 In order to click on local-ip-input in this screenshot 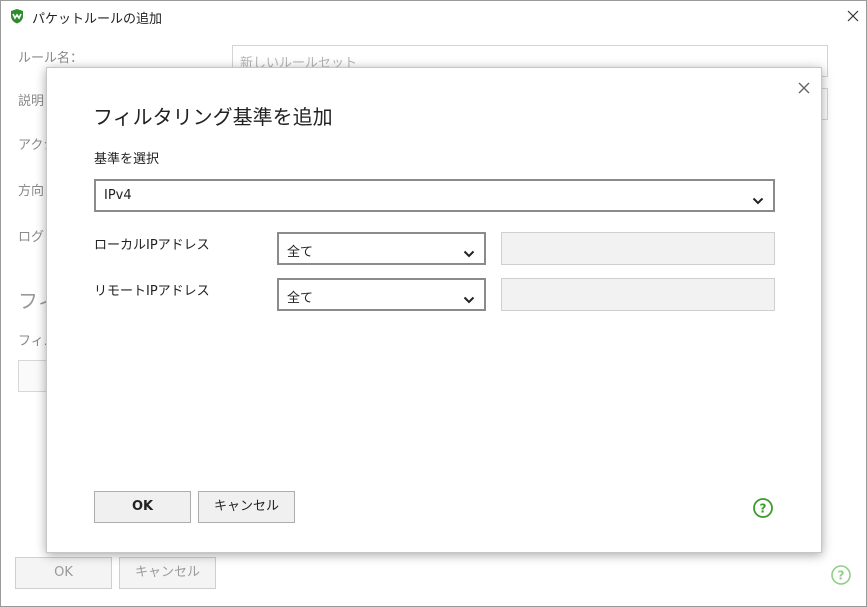, I will do `click(638, 248)`.